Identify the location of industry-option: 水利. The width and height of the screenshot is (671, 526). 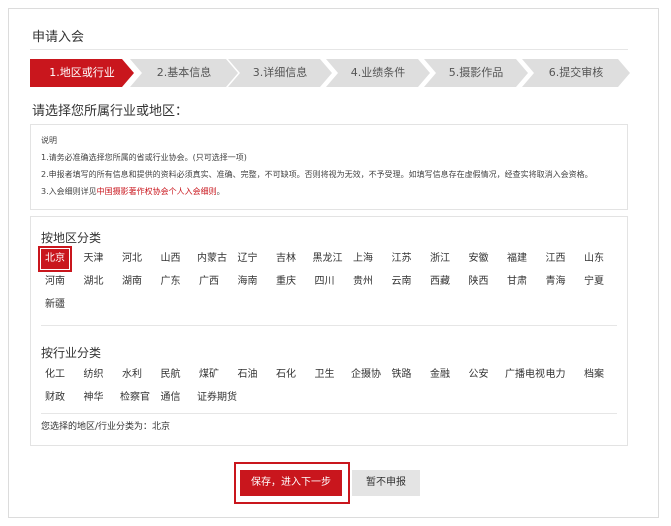
(132, 375).